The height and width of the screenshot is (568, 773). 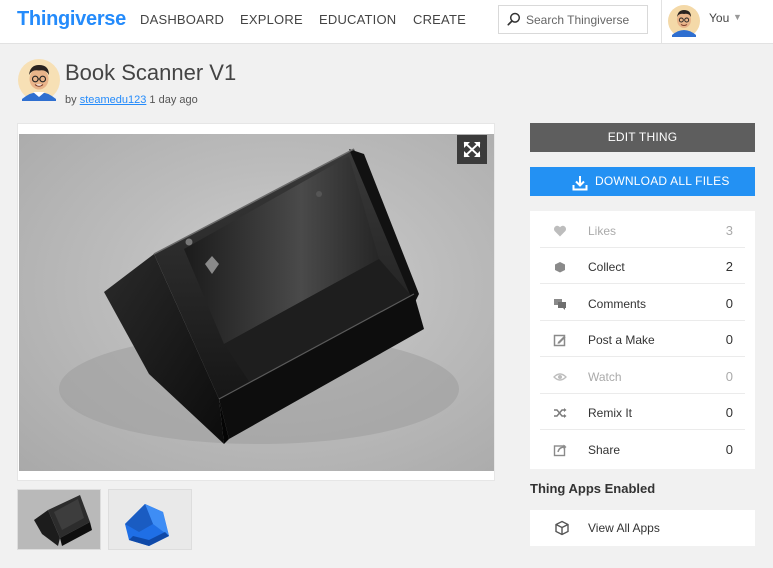 I want to click on search-icon, so click(x=514, y=21).